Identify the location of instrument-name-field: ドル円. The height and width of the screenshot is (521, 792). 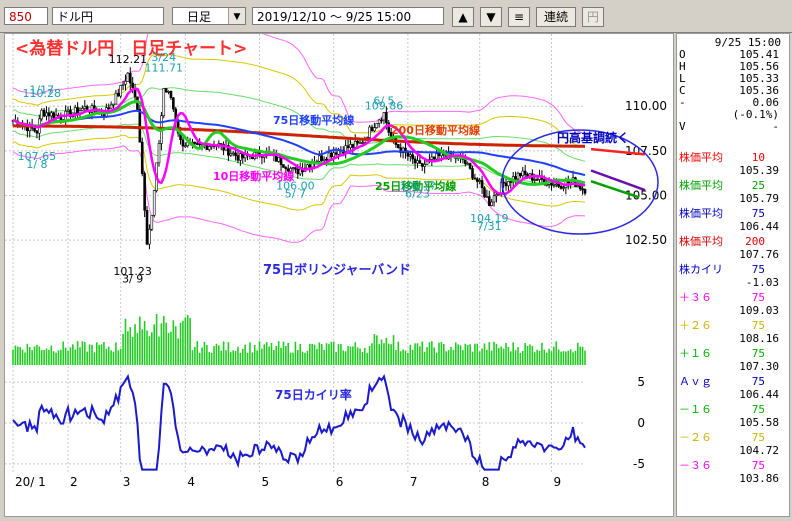
(108, 16).